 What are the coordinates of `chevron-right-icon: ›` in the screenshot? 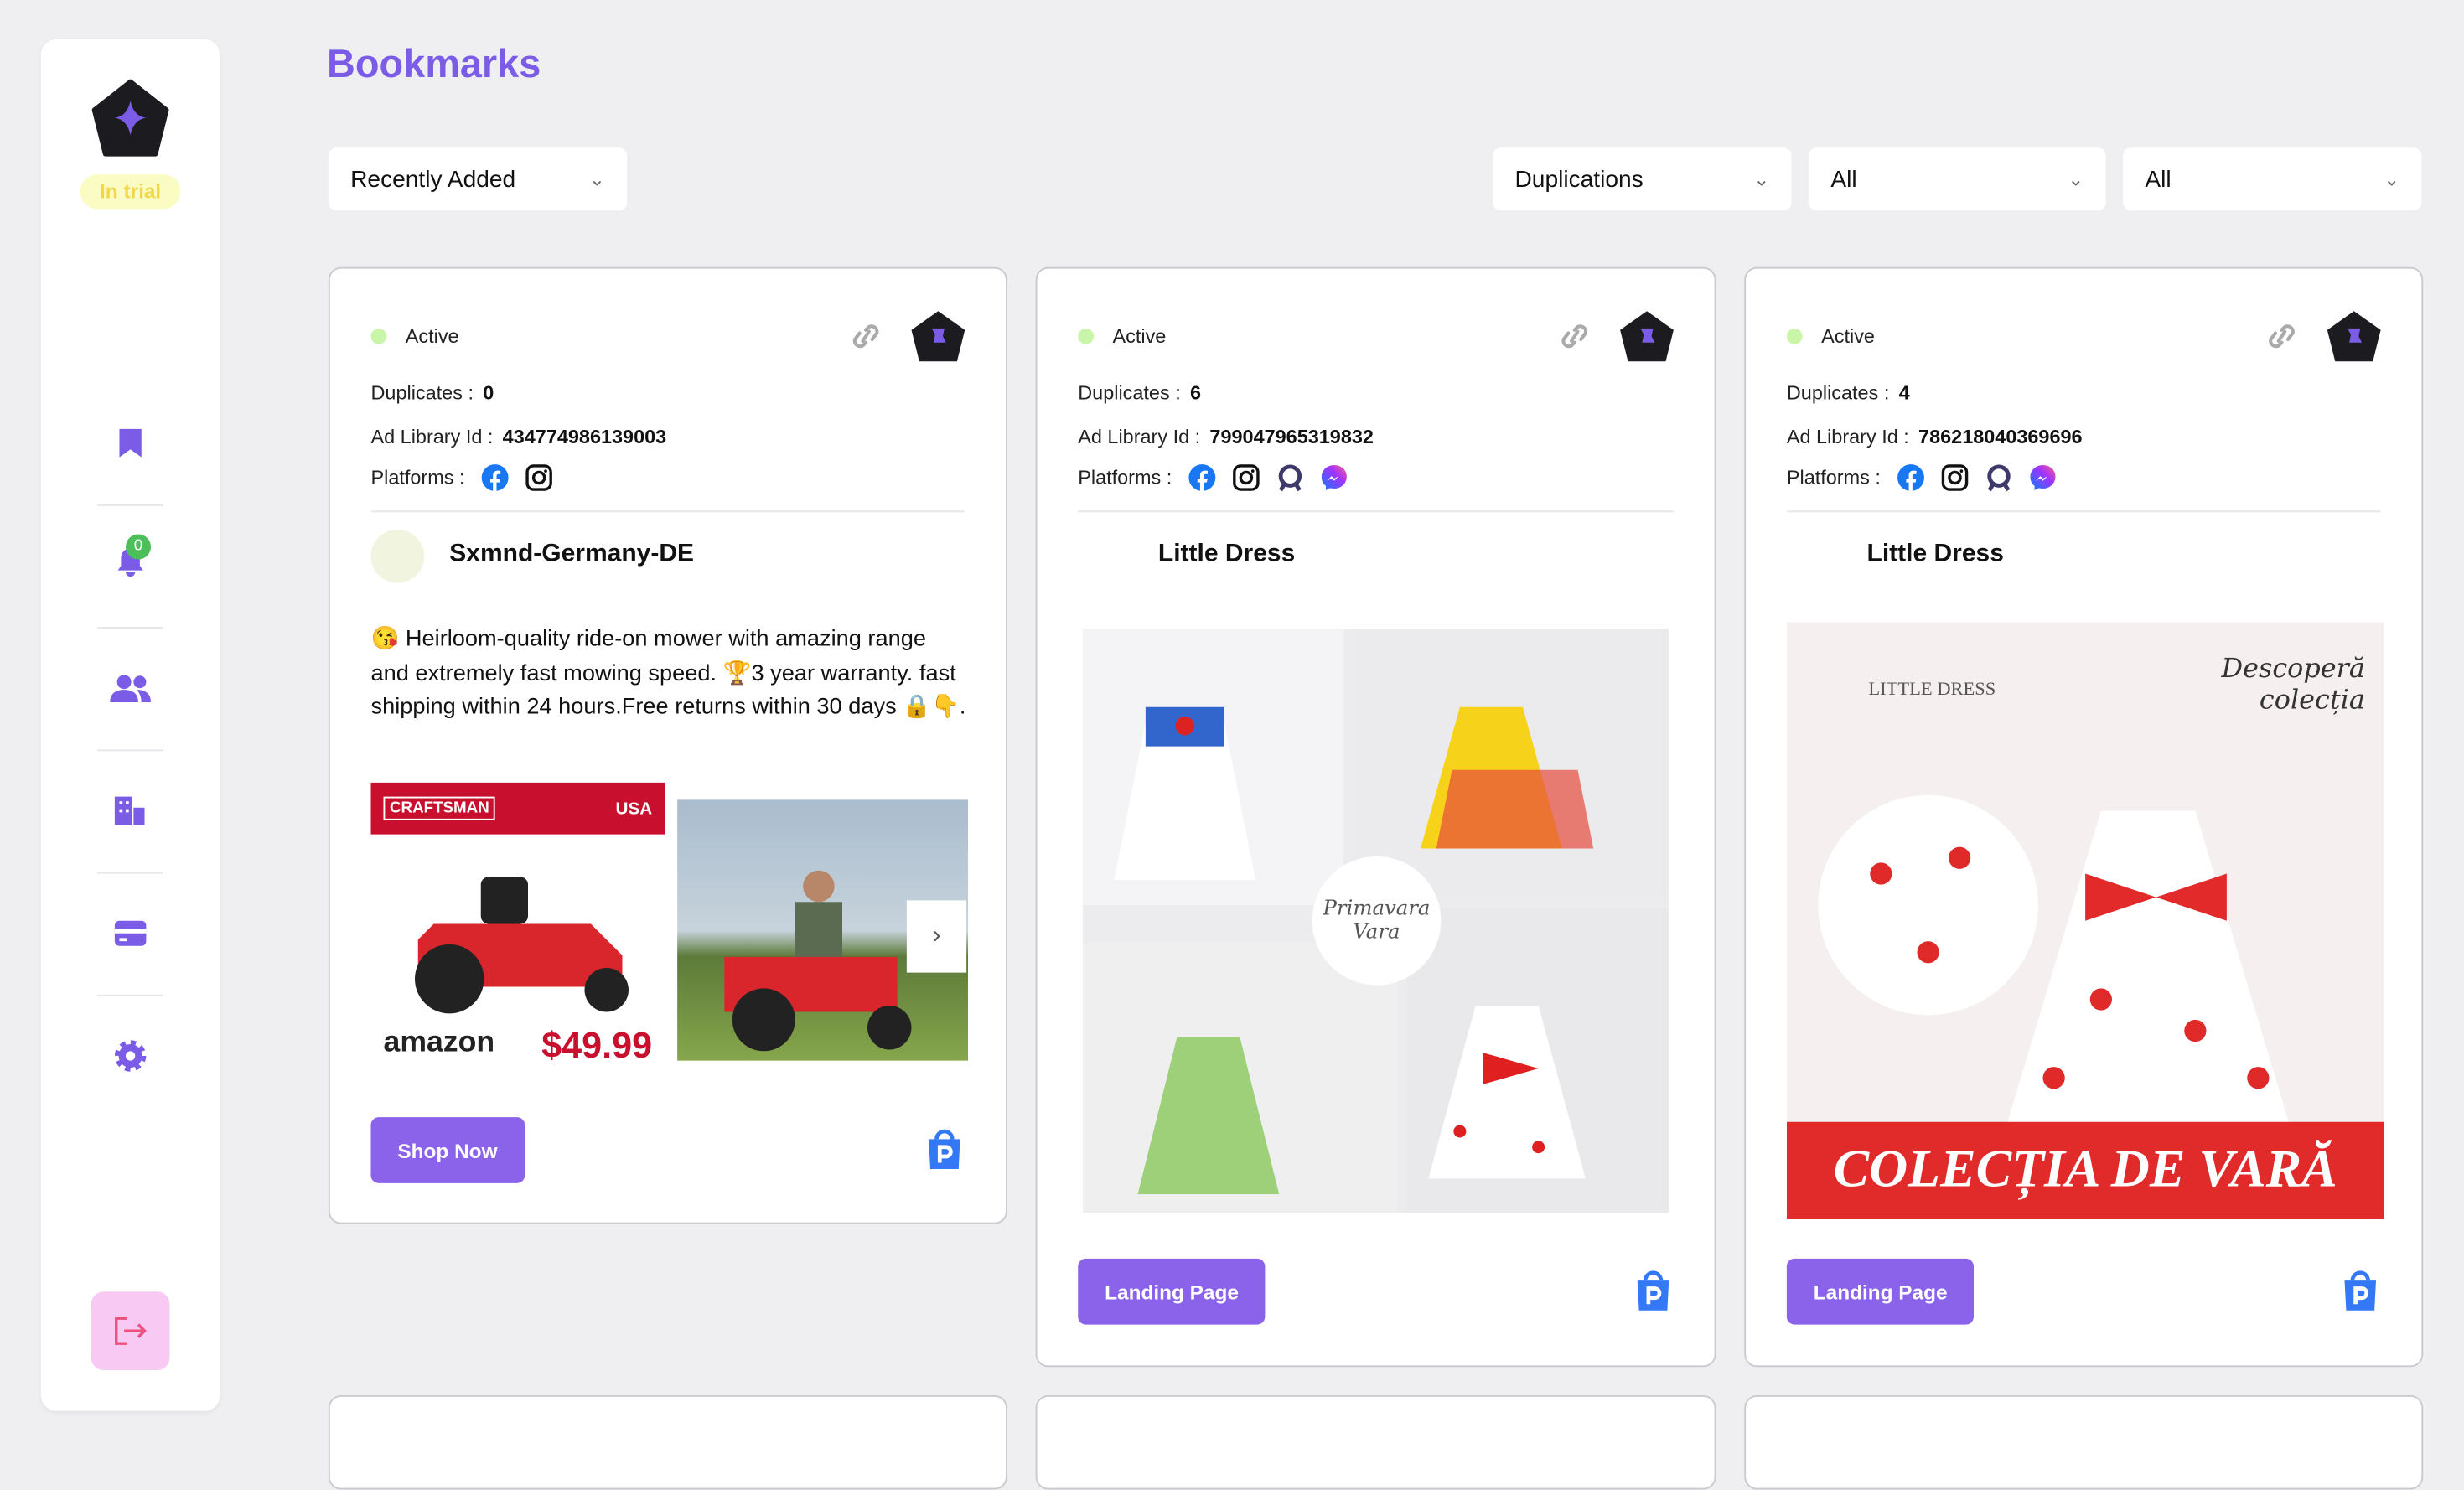 It's located at (936, 935).